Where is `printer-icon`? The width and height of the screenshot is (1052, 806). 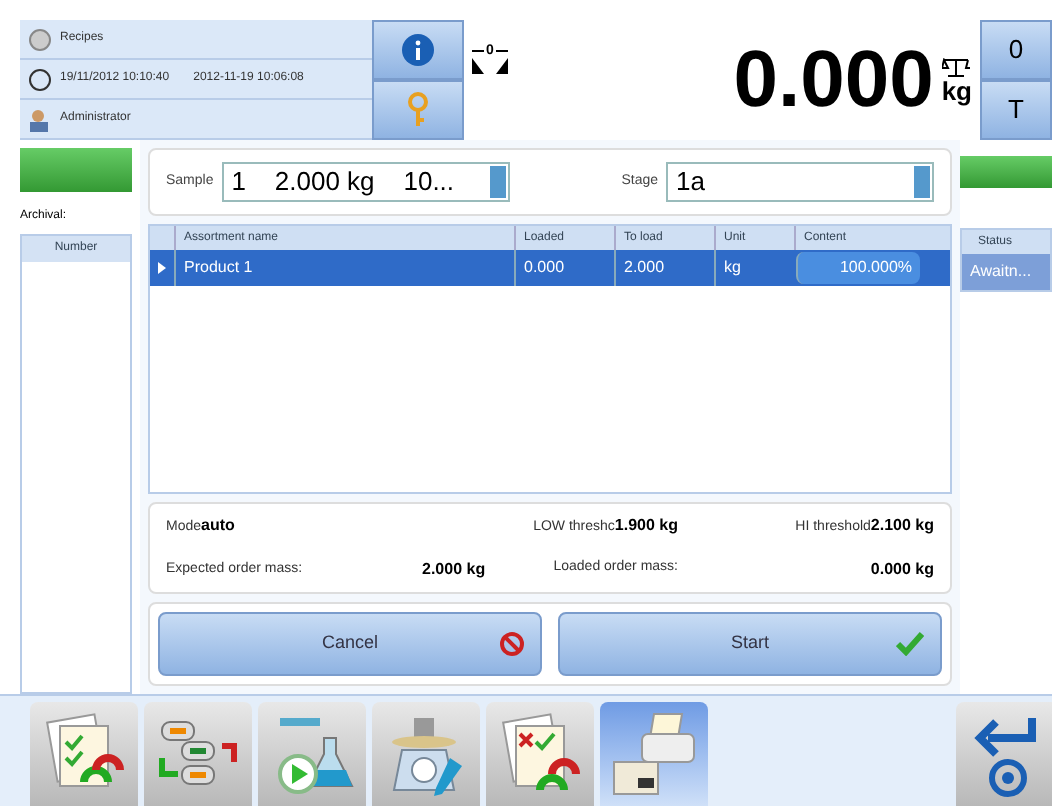
printer-icon is located at coordinates (654, 754).